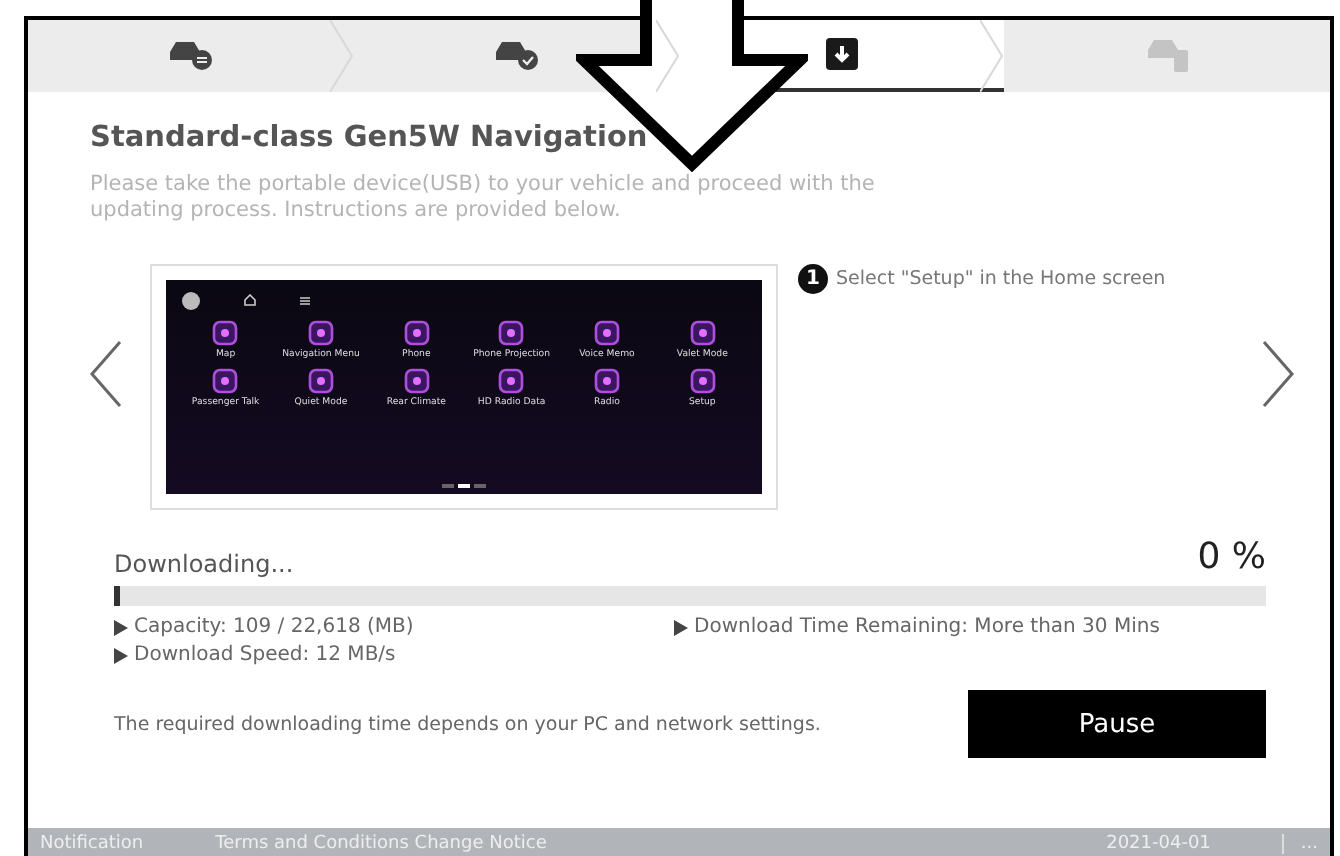 This screenshot has width=1340, height=856. Describe the element at coordinates (1278, 374) in the screenshot. I see `chevron-right-icon` at that location.